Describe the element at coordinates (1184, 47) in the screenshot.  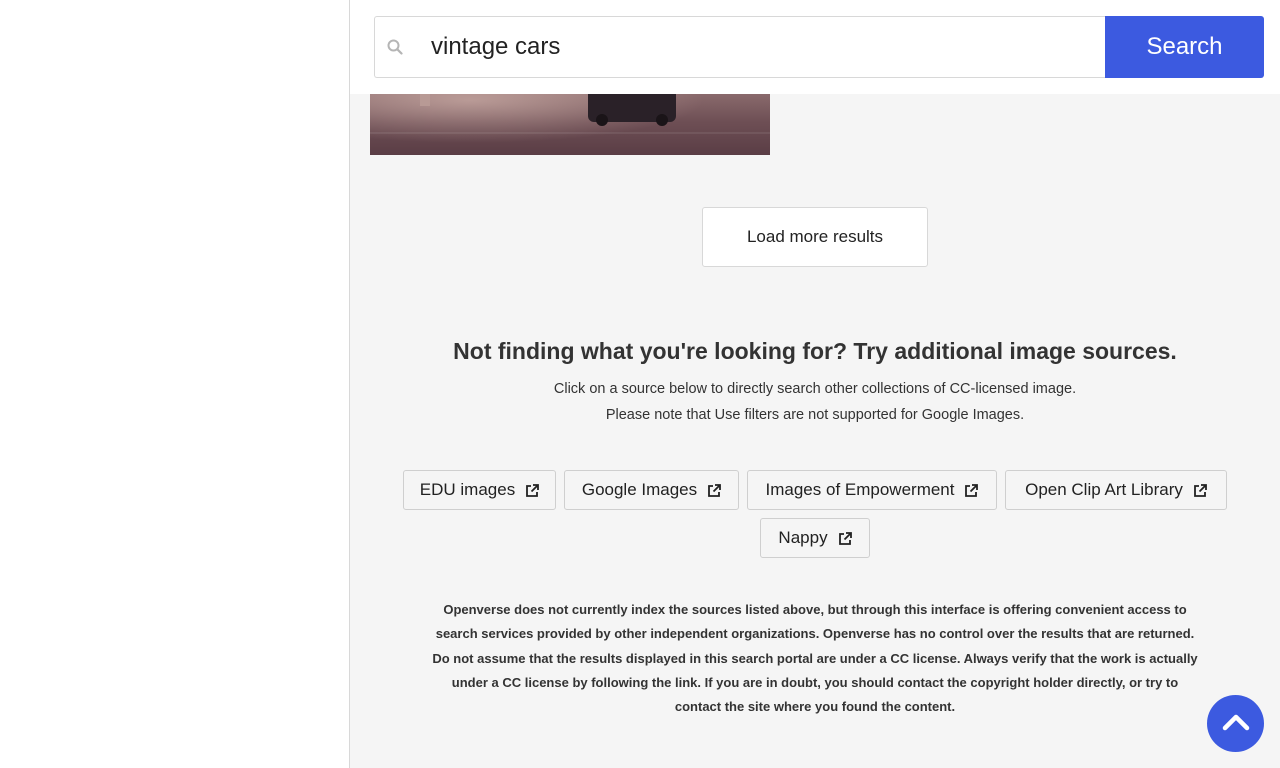
I see `search-button: Search` at that location.